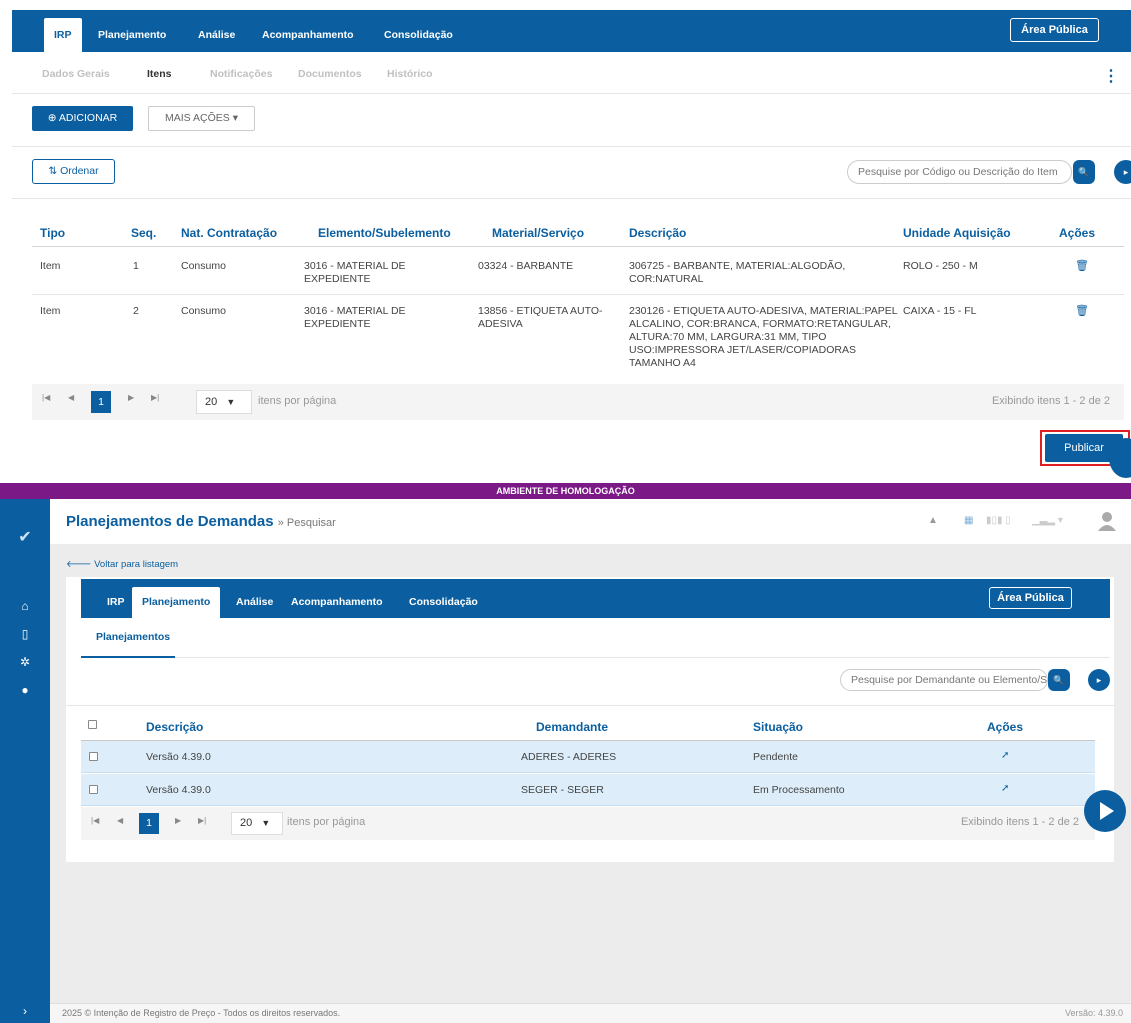 The width and height of the screenshot is (1131, 1023). What do you see at coordinates (306, 523) in the screenshot?
I see `page-subtitle: » Pesquisar` at bounding box center [306, 523].